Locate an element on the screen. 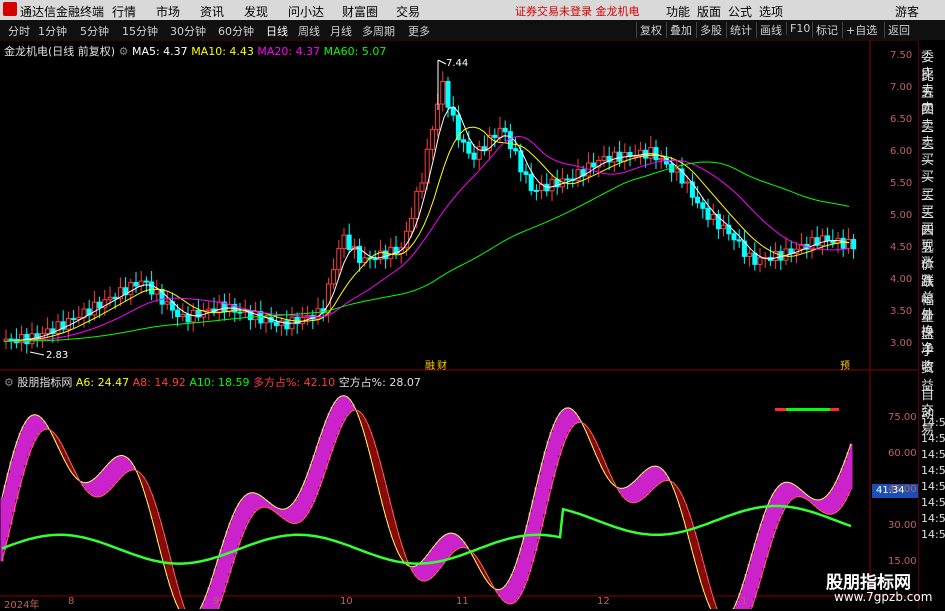 The width and height of the screenshot is (945, 611). menu-gongshi: 公式 is located at coordinates (740, 11).